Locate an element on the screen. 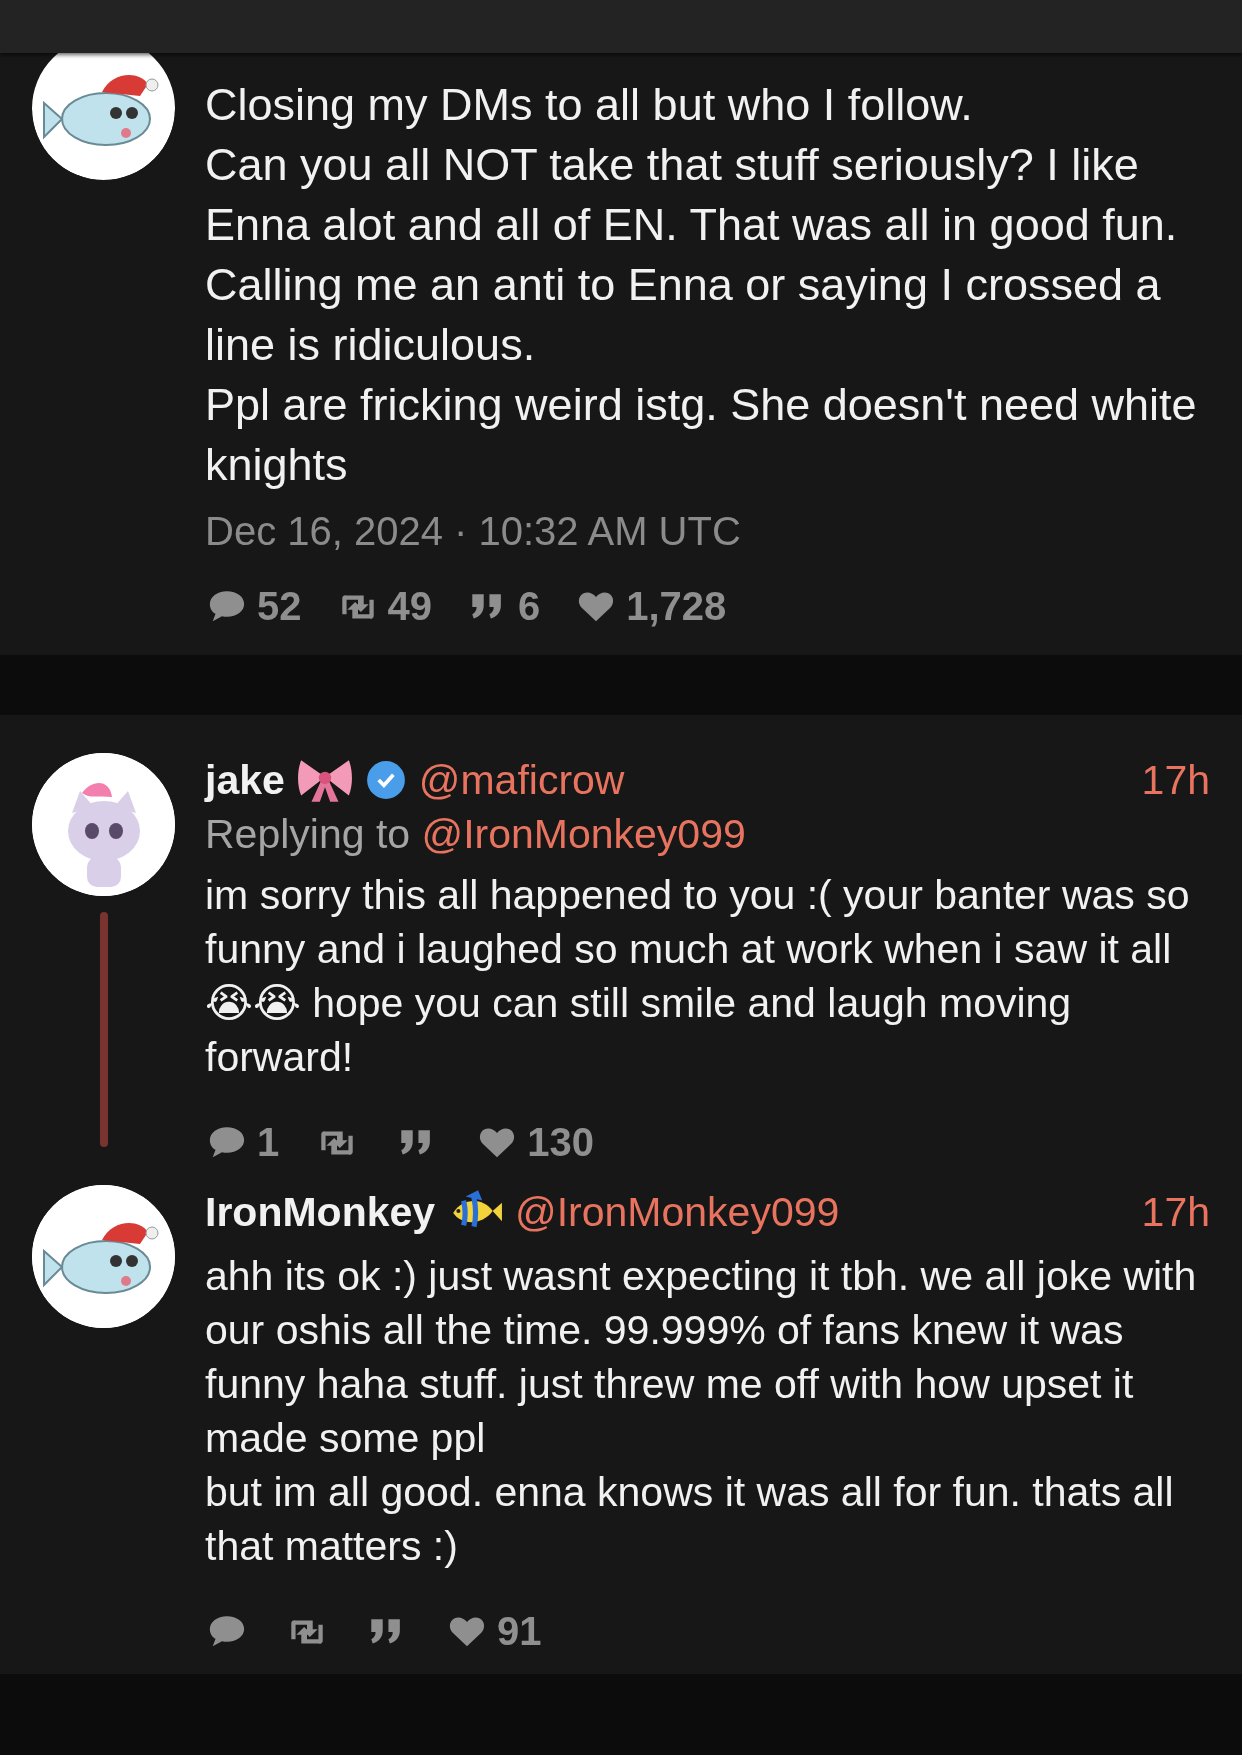 The height and width of the screenshot is (1755, 1242). author-name: IronMonkey is located at coordinates (320, 1212).